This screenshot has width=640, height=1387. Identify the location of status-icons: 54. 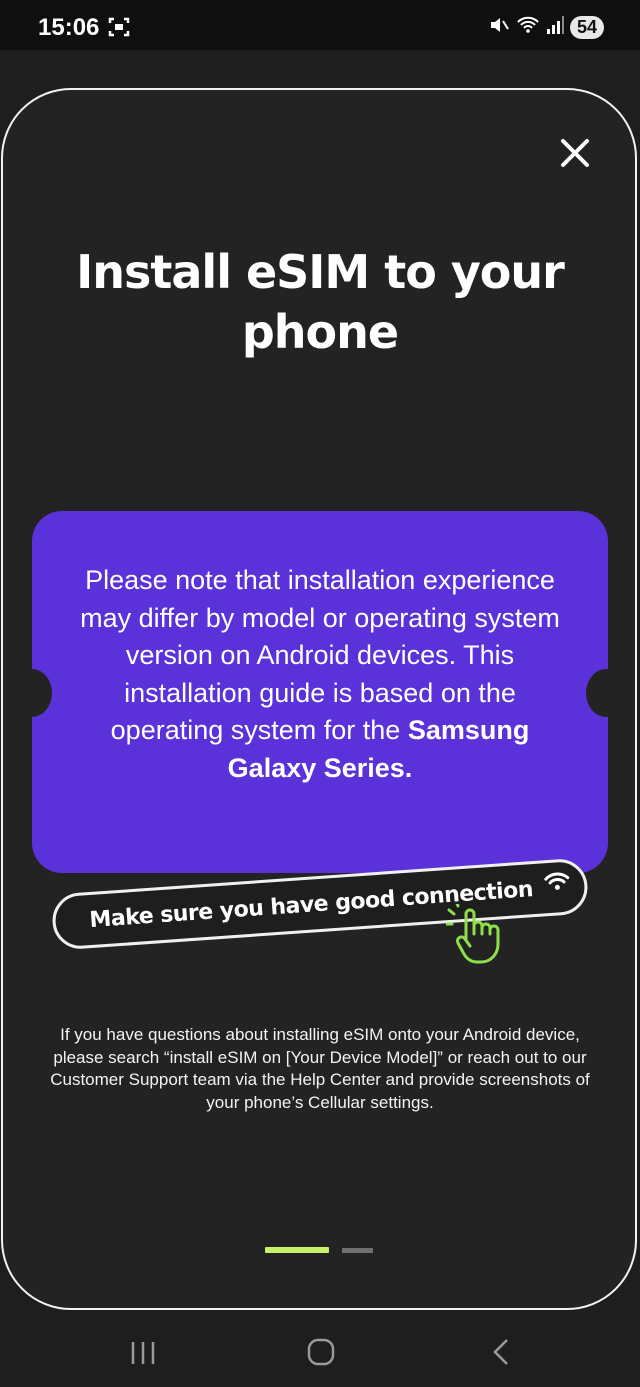
(546, 27).